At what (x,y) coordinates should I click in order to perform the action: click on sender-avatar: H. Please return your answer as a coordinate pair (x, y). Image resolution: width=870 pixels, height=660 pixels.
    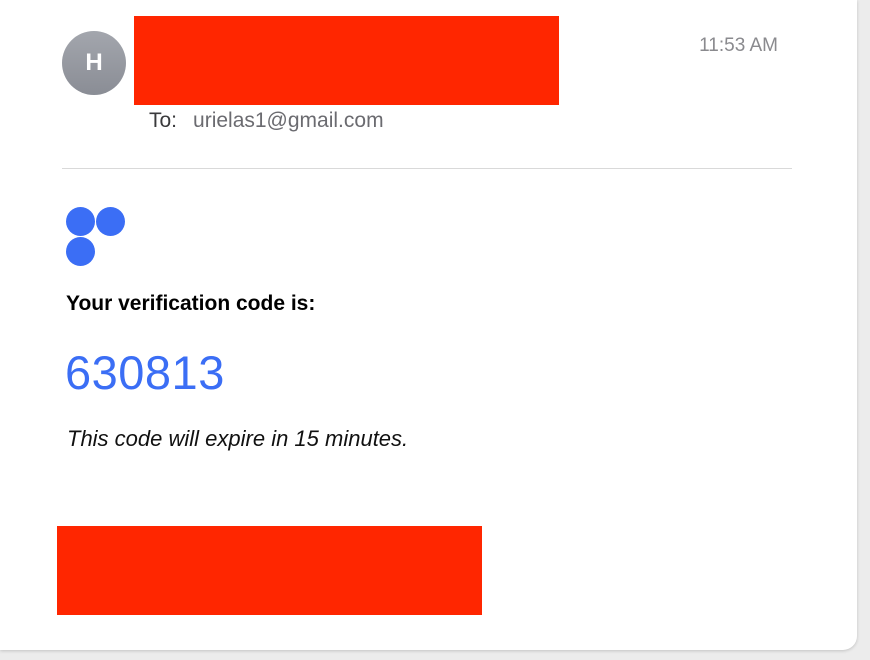
    Looking at the image, I should click on (94, 63).